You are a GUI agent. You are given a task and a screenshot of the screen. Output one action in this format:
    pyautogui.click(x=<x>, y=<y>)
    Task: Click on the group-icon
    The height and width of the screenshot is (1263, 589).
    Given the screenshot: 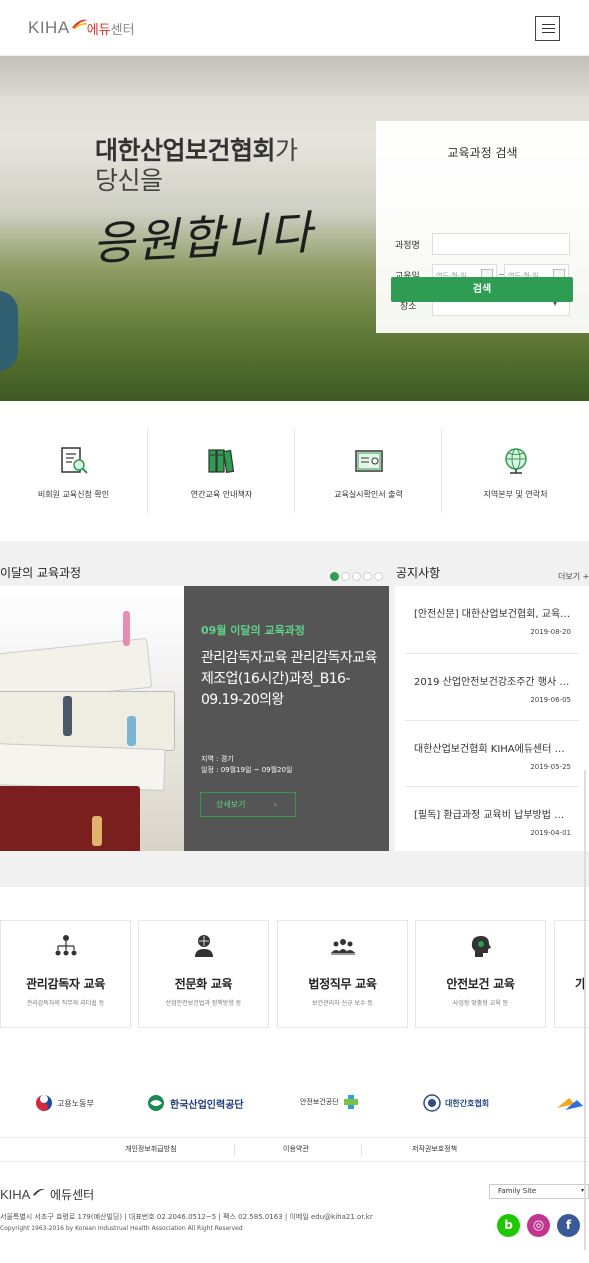 What is the action you would take?
    pyautogui.click(x=343, y=947)
    